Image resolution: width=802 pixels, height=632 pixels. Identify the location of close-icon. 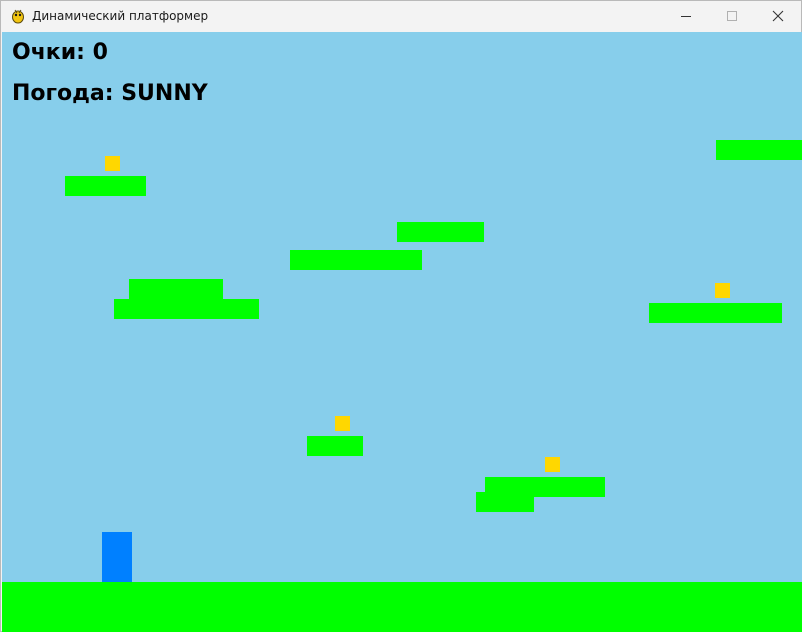
(778, 16).